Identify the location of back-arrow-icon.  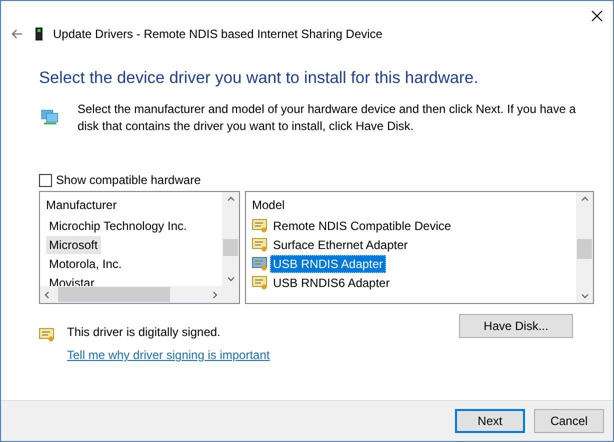
(17, 34).